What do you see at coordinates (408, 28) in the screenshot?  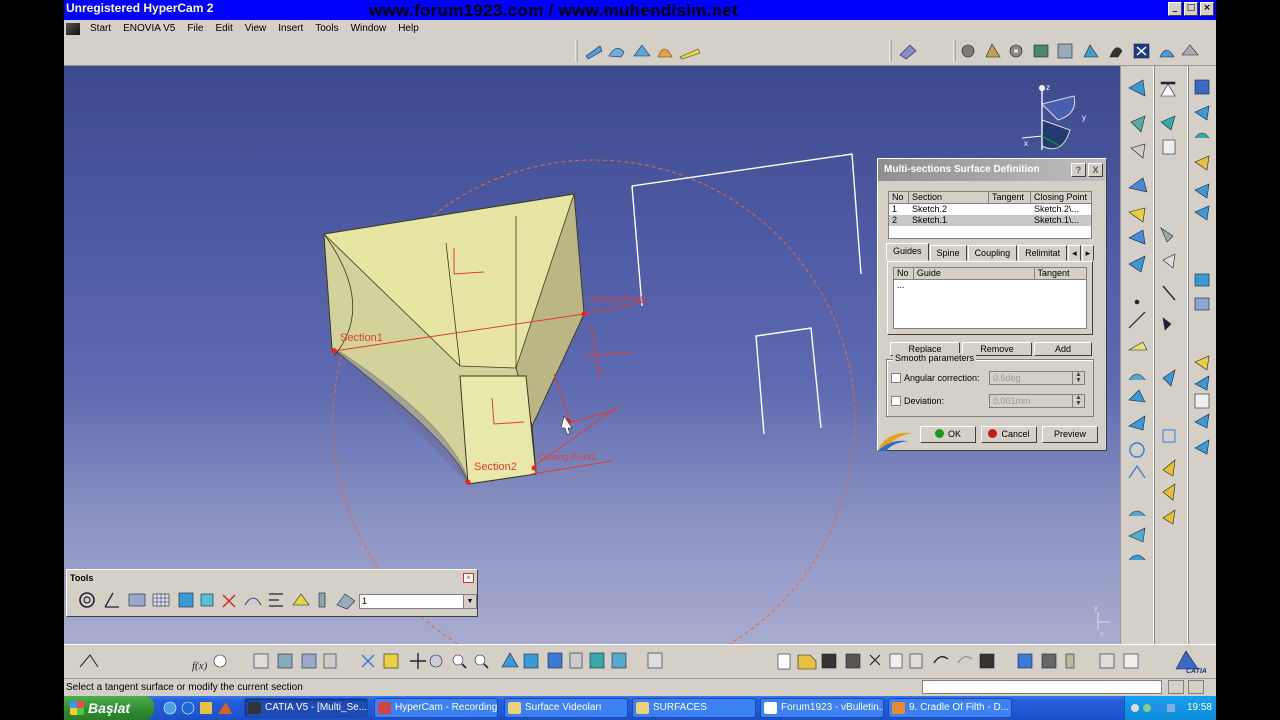 I see `menu-help: Help` at bounding box center [408, 28].